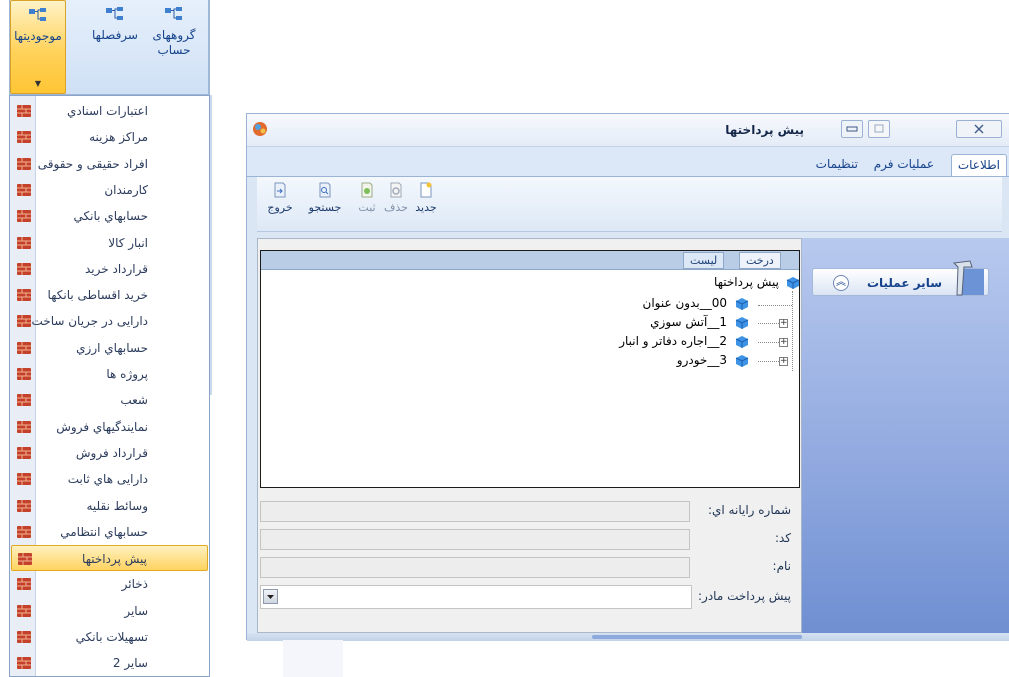 The height and width of the screenshot is (677, 1009). What do you see at coordinates (396, 190) in the screenshot?
I see `delete-icon` at bounding box center [396, 190].